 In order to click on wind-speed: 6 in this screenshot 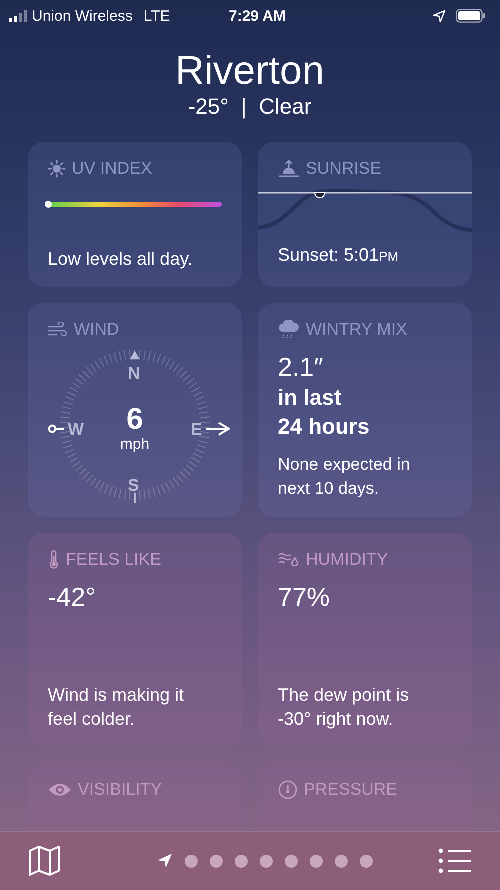, I will do `click(135, 420)`.